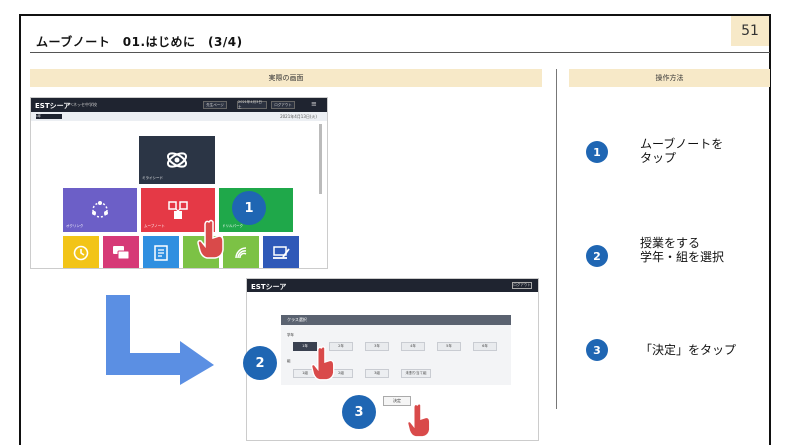 The width and height of the screenshot is (790, 445). I want to click on operation-header: 操作方法, so click(669, 78).